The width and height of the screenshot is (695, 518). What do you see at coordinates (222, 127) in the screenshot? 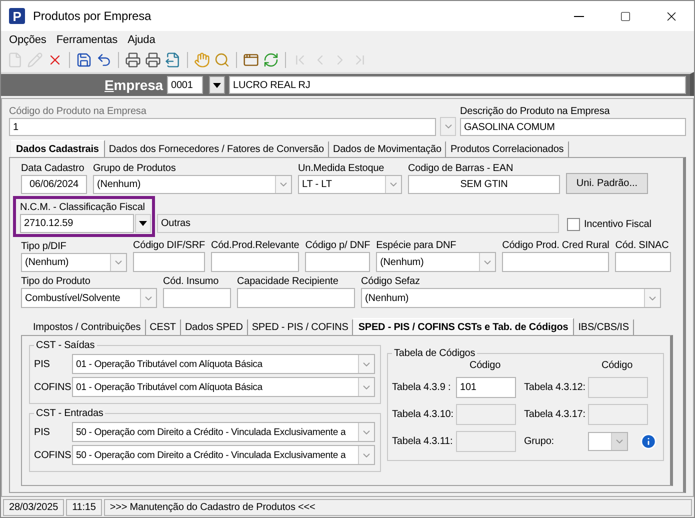
I see `input-field: 1` at bounding box center [222, 127].